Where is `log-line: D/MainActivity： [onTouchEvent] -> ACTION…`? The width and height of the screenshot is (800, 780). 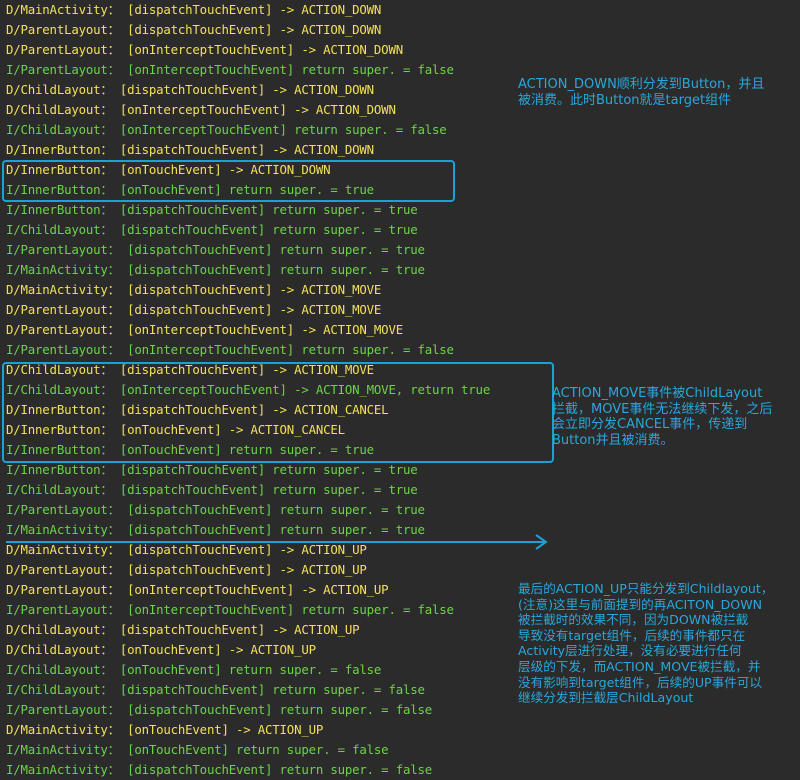 log-line: D/MainActivity： [onTouchEvent] -> ACTION… is located at coordinates (165, 729).